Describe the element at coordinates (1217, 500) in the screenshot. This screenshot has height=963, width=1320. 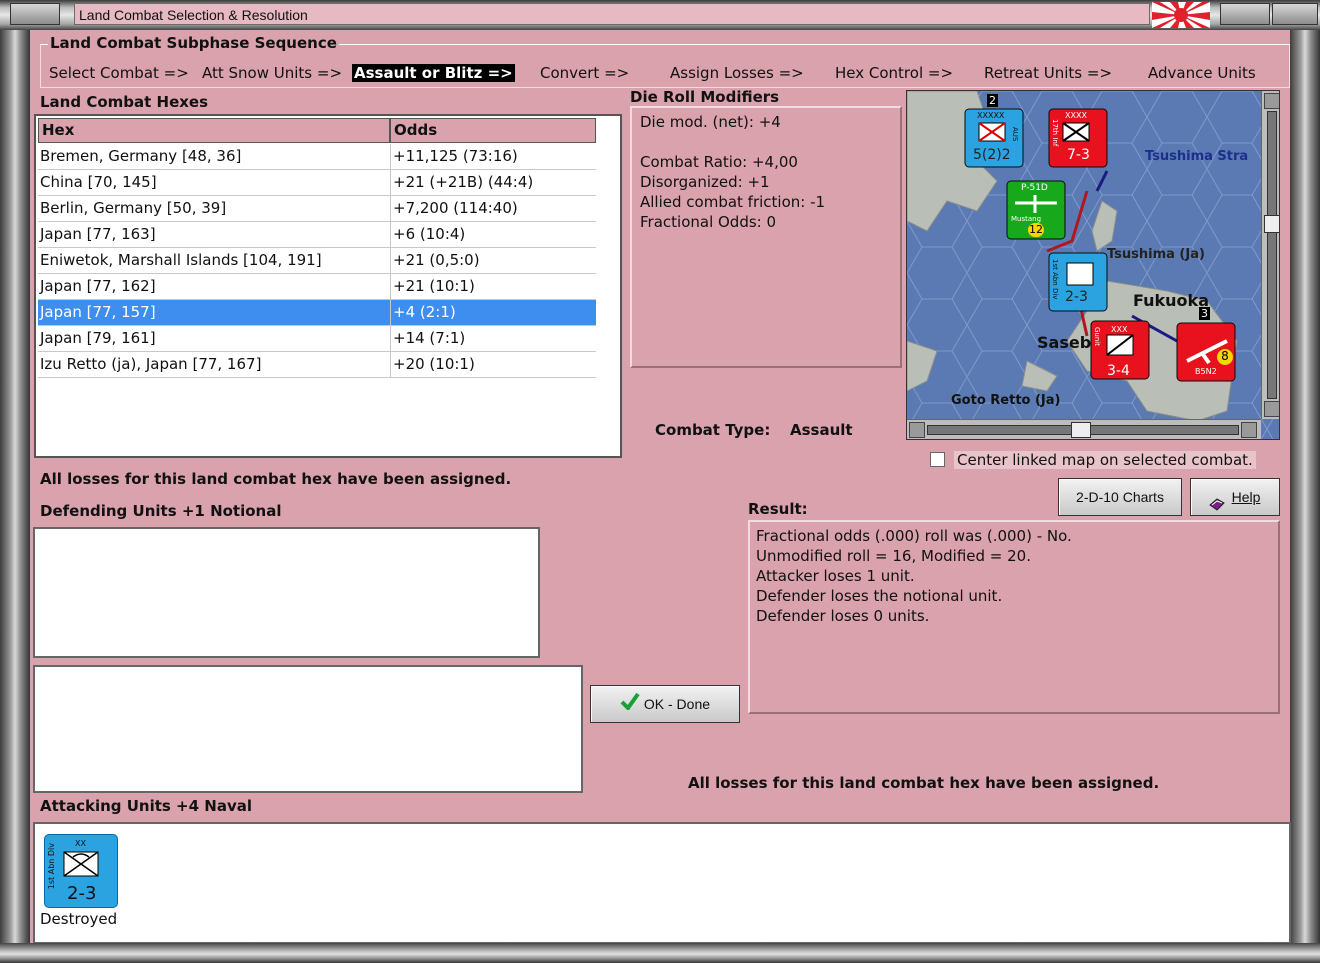
I see `help-book-icon` at that location.